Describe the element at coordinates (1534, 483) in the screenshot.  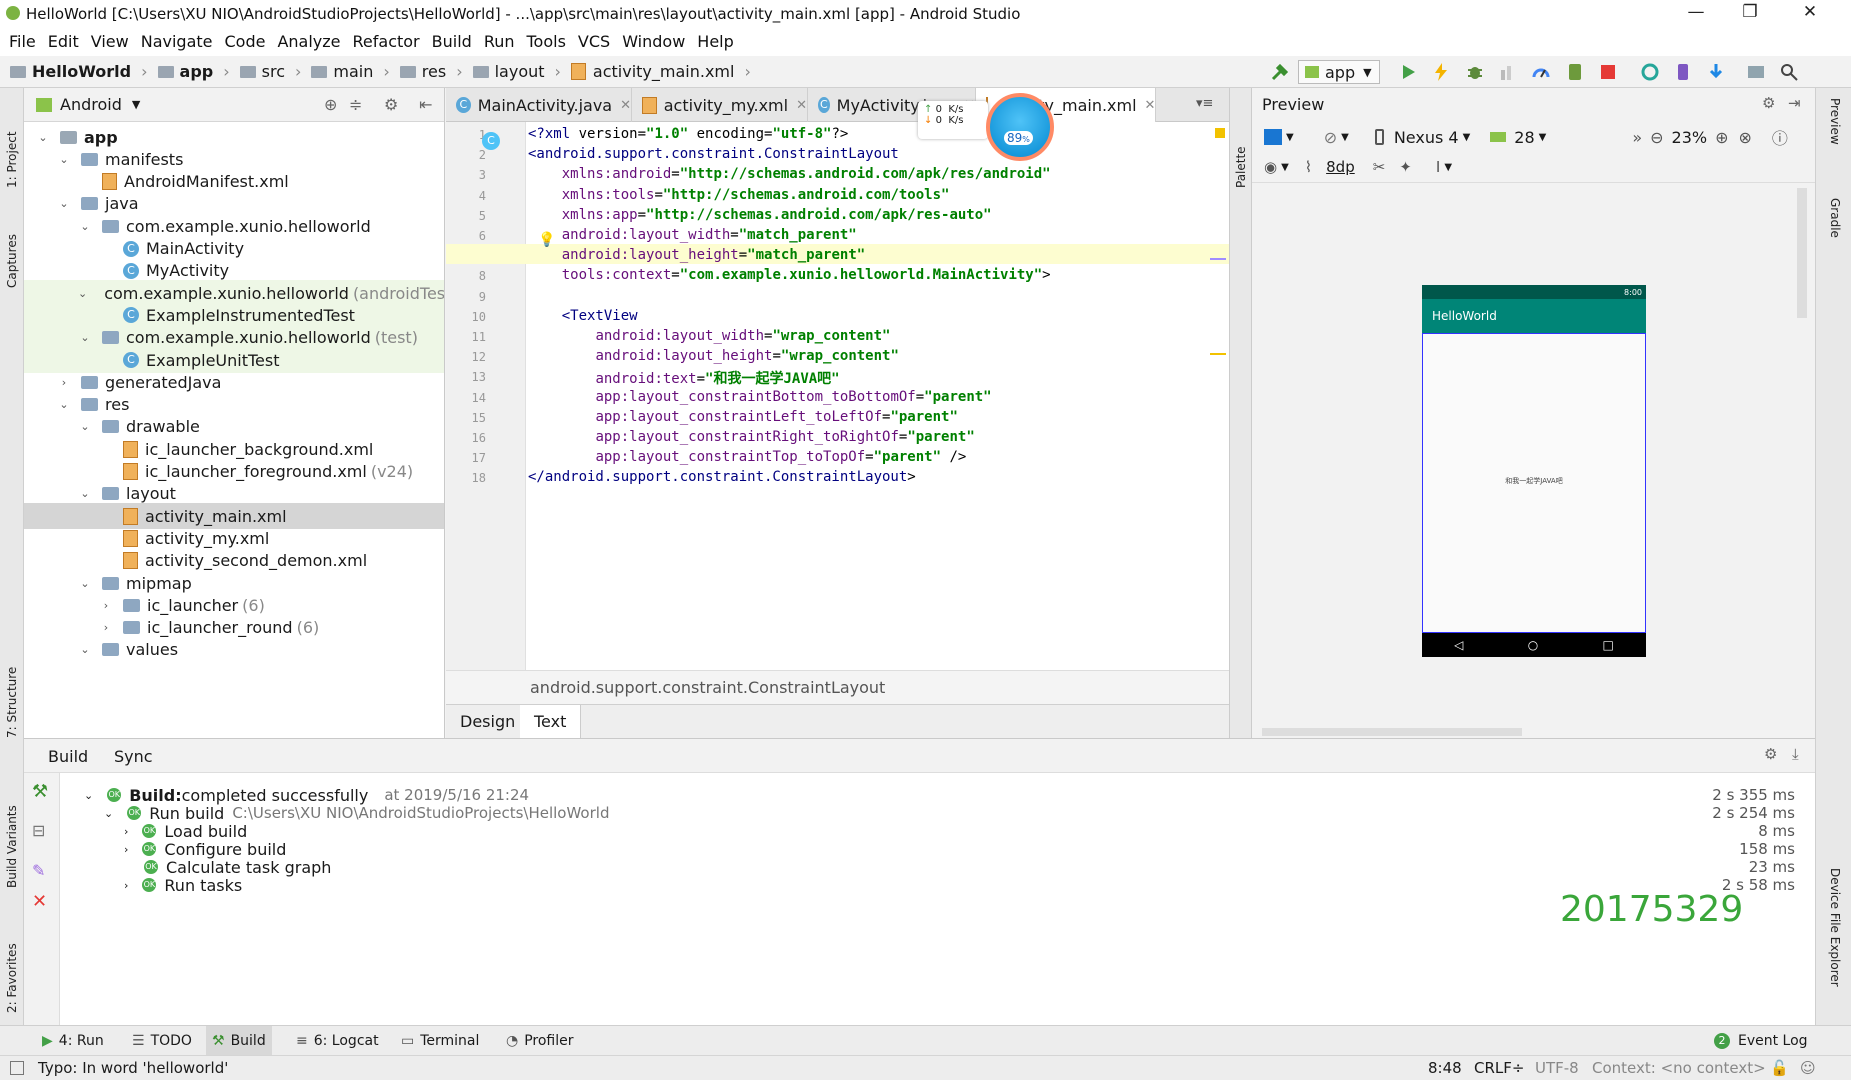
I see `phone-content: 和我一起学JAVA吧` at that location.